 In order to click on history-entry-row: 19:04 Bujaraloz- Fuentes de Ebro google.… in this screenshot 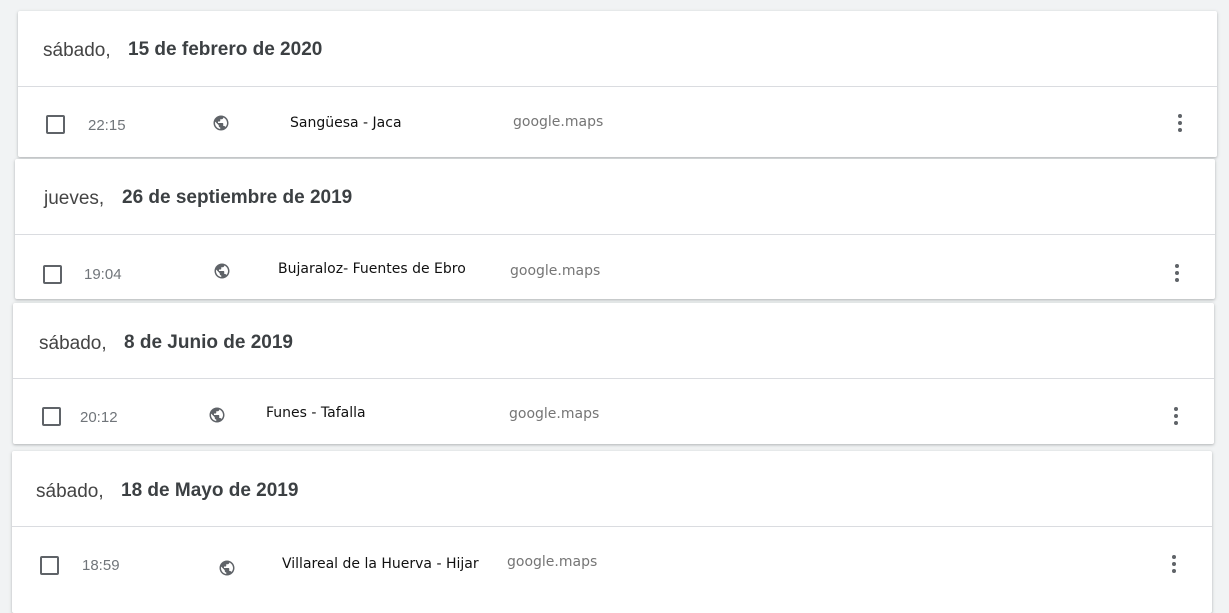, I will do `click(615, 267)`.